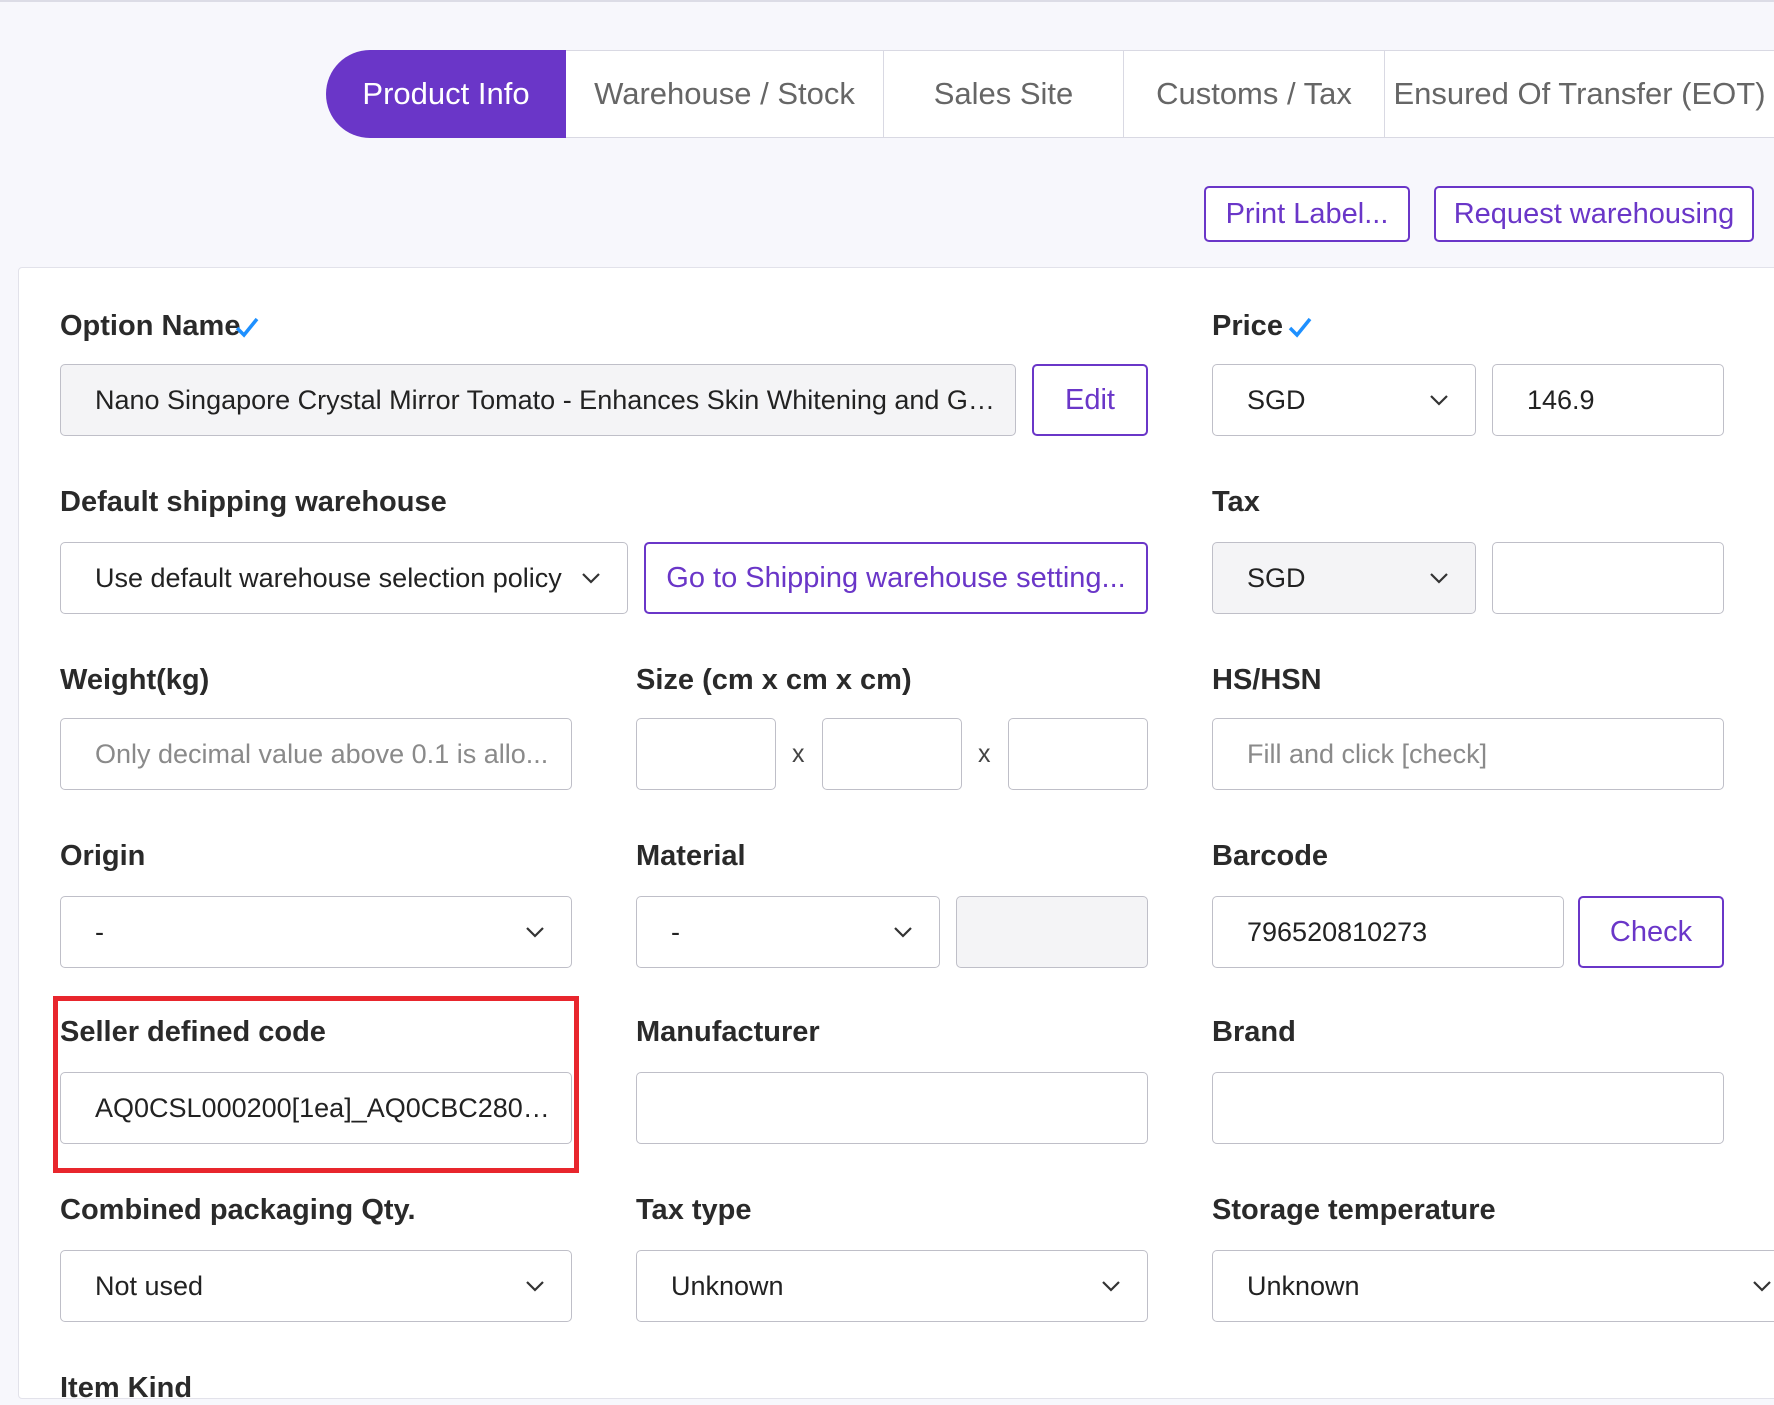  Describe the element at coordinates (694, 1210) in the screenshot. I see `tax-type-label: Tax type` at that location.